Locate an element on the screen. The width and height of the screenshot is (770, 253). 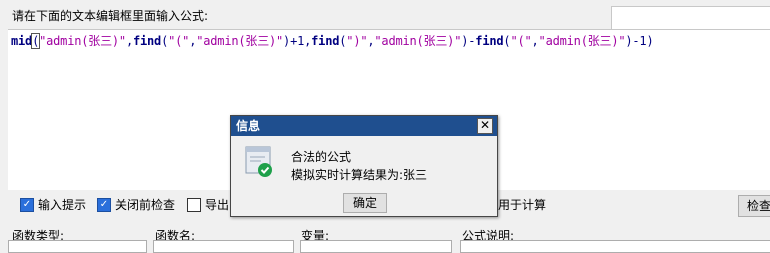
export-label: 导出 is located at coordinates (217, 205).